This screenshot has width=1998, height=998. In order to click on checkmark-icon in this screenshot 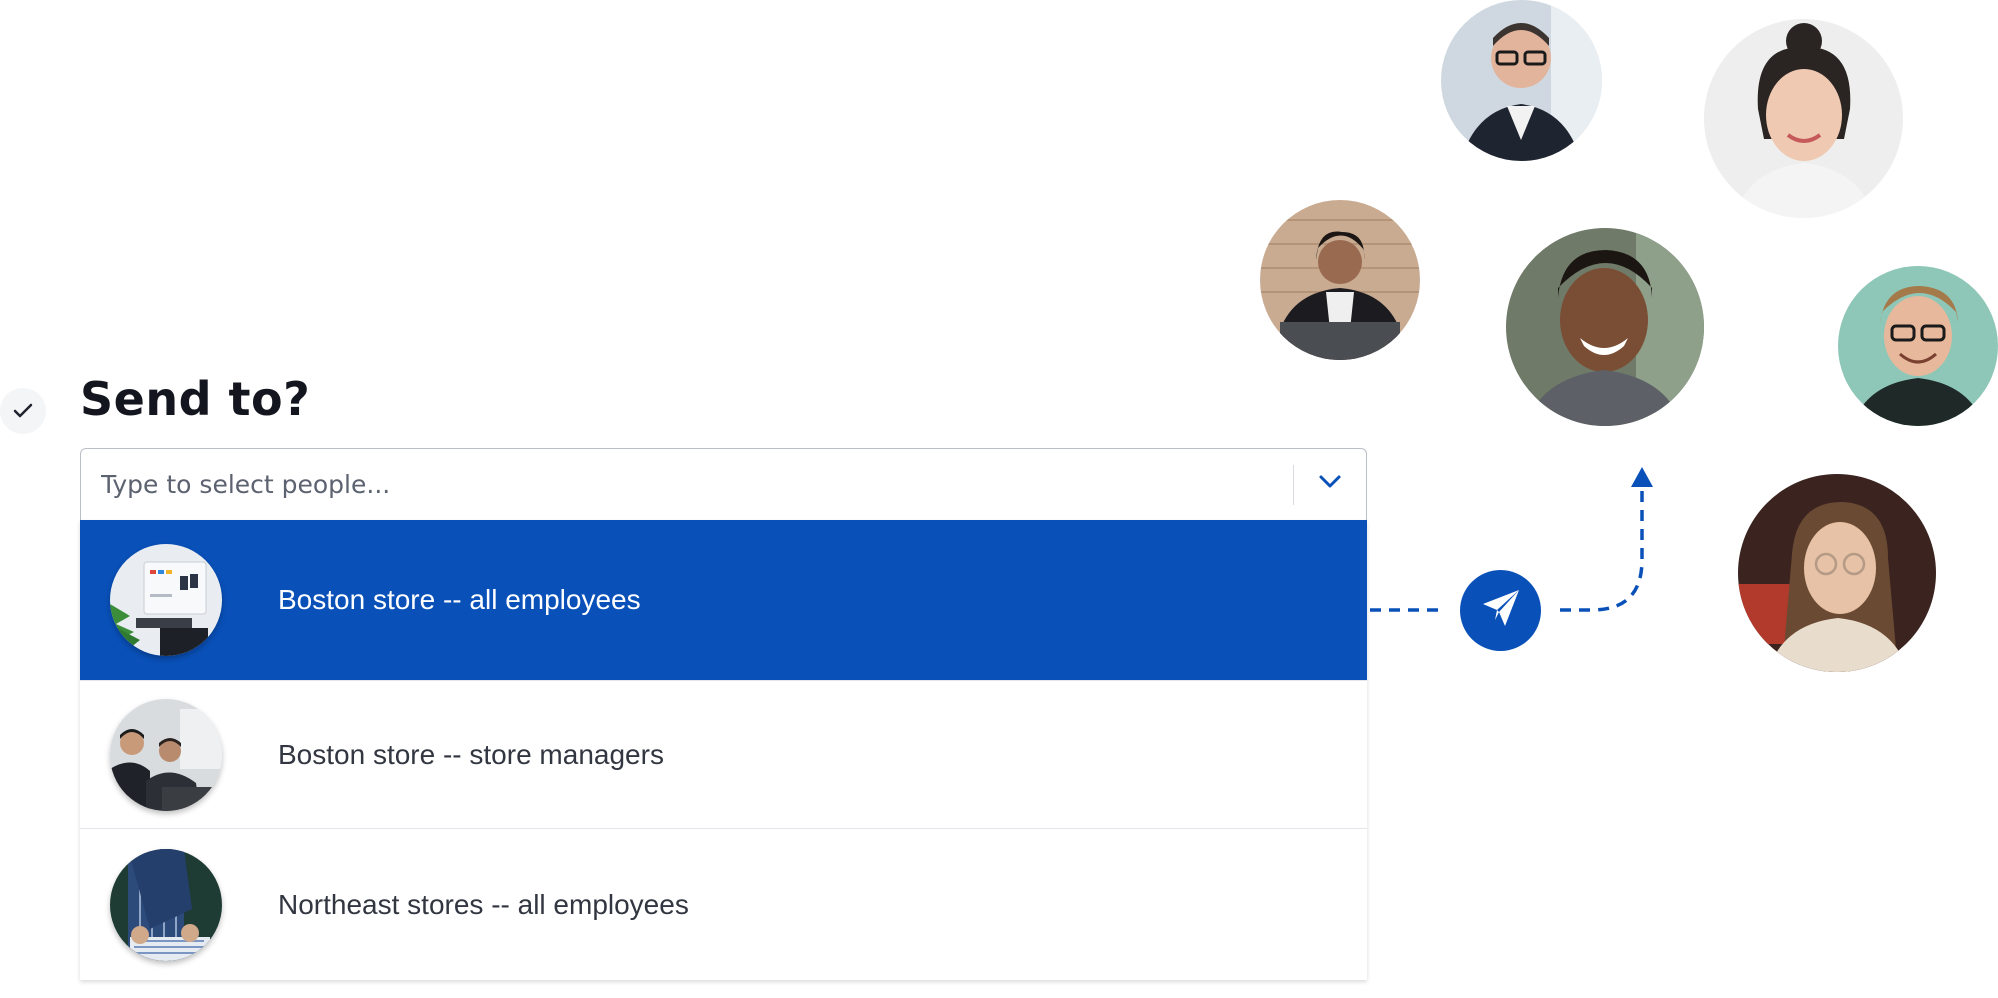, I will do `click(23, 411)`.